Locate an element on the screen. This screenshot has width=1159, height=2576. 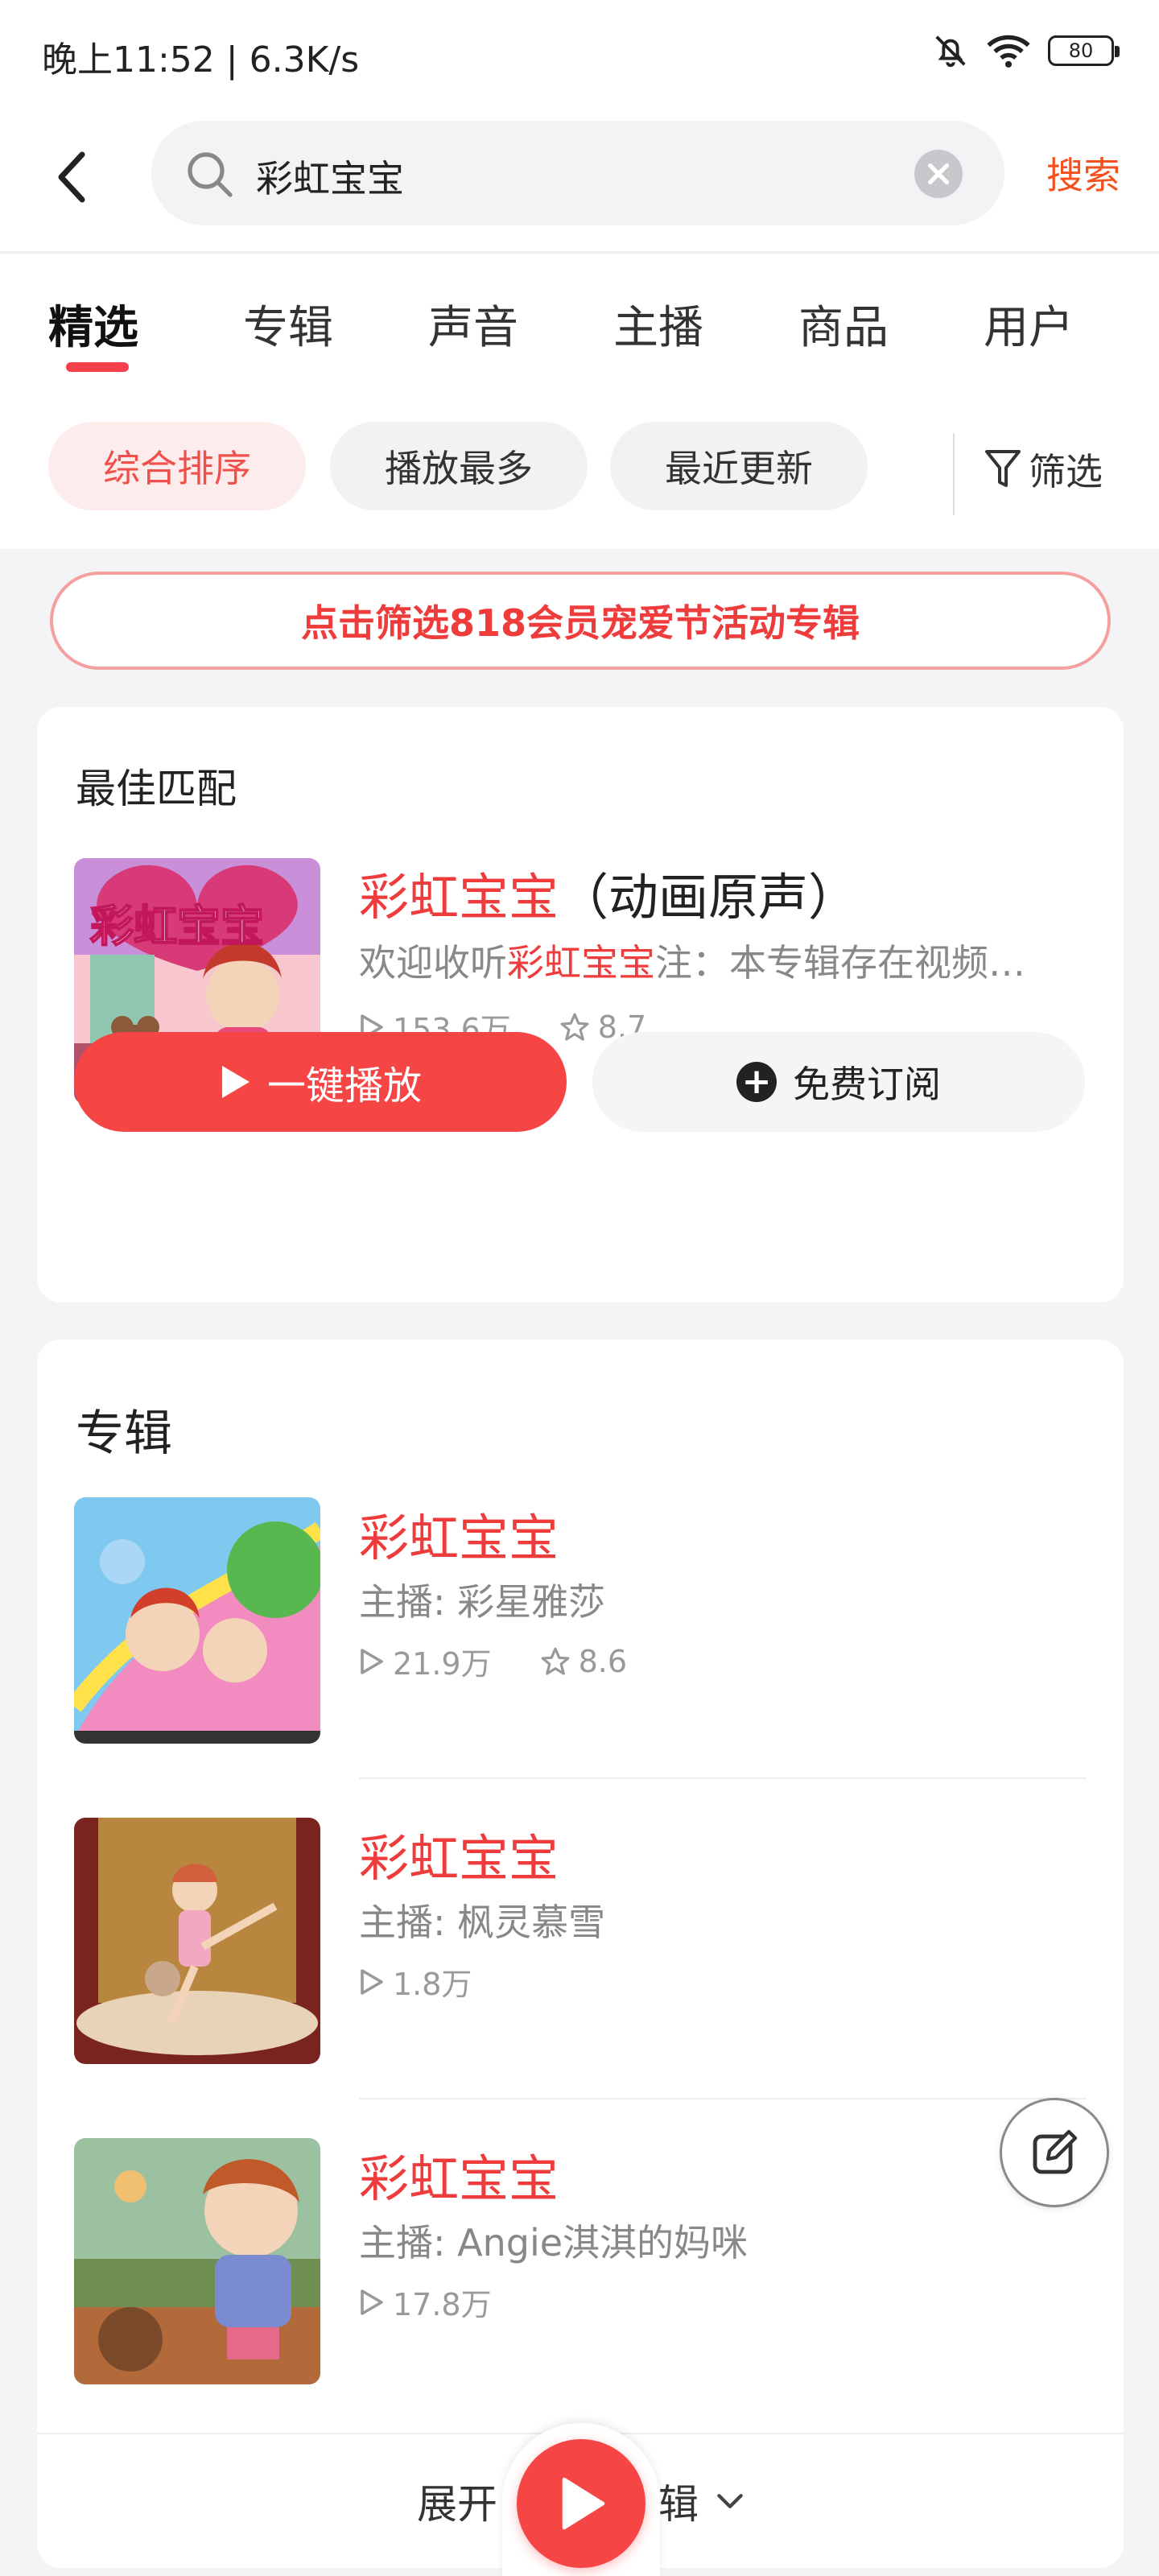
back-arrow-icon is located at coordinates (71, 177).